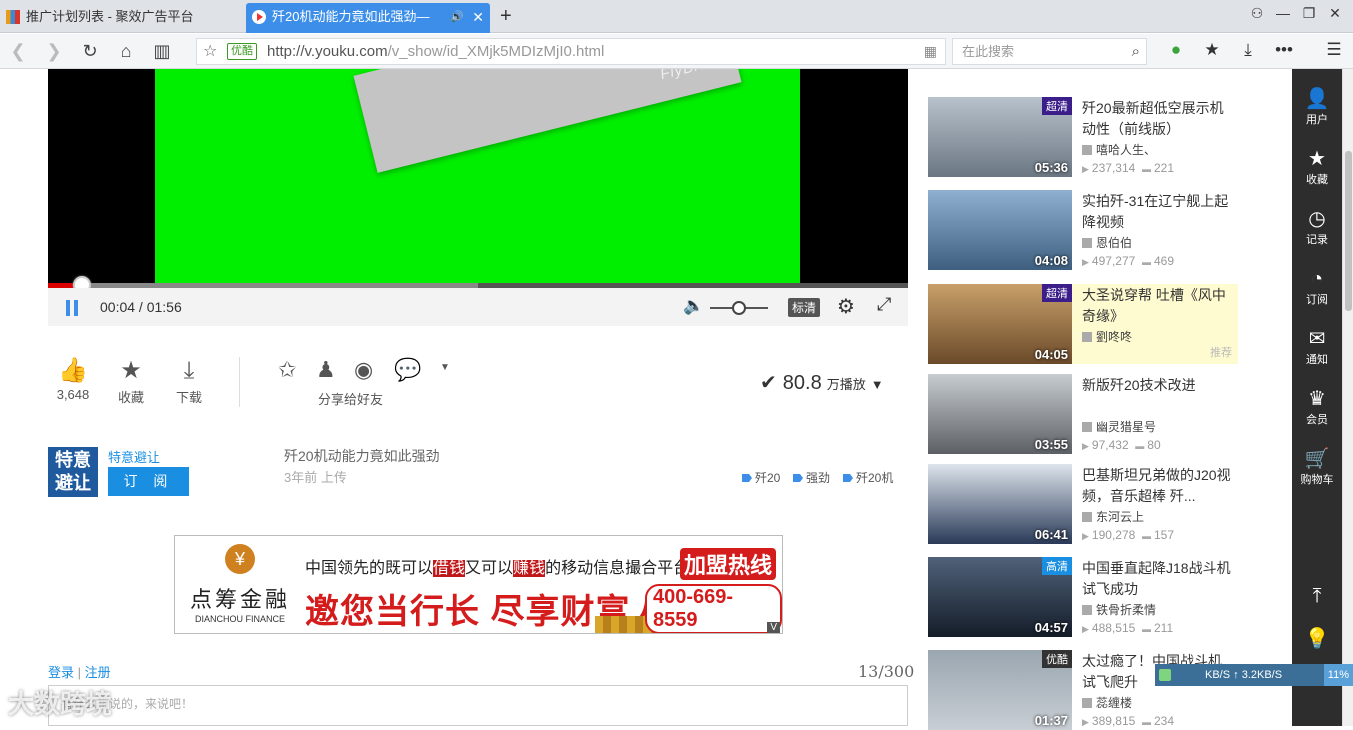 This screenshot has width=1353, height=730. What do you see at coordinates (1113, 516) in the screenshot?
I see `video-author: 东河云上` at bounding box center [1113, 516].